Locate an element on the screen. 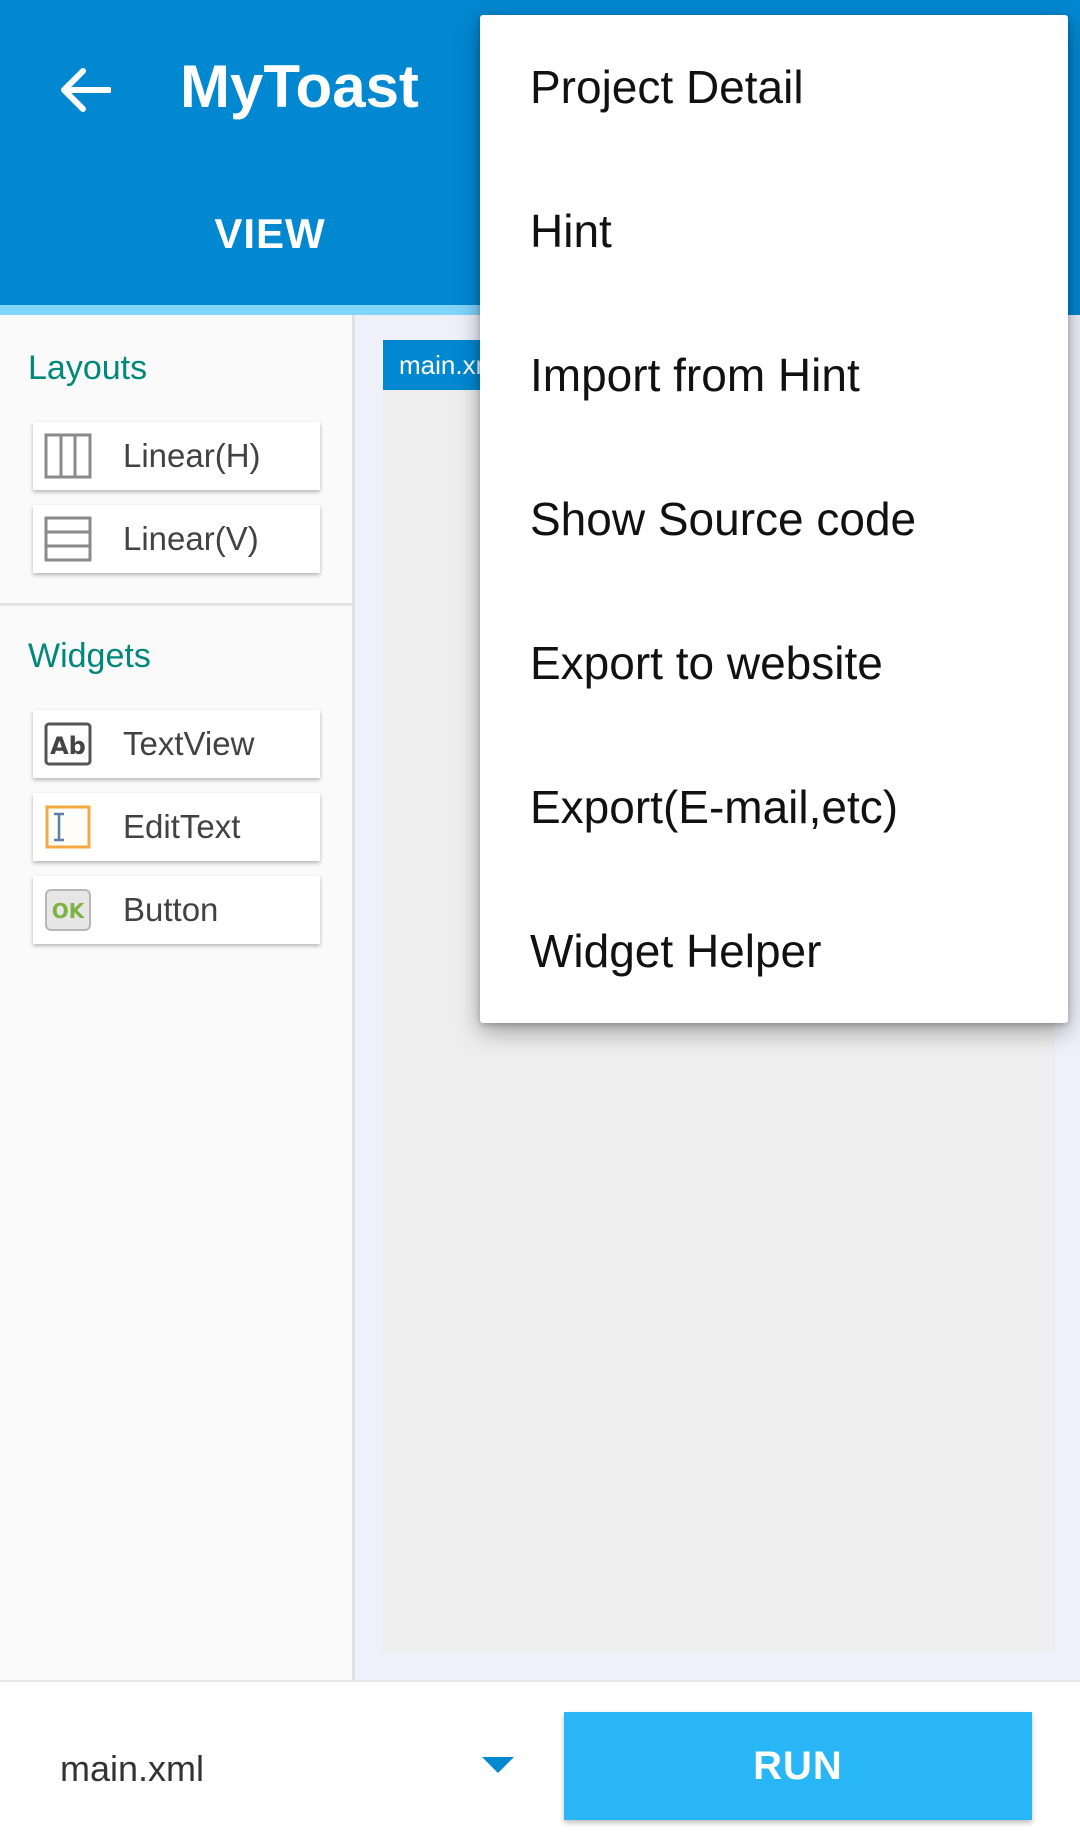  svg-text: OK is located at coordinates (69, 911).